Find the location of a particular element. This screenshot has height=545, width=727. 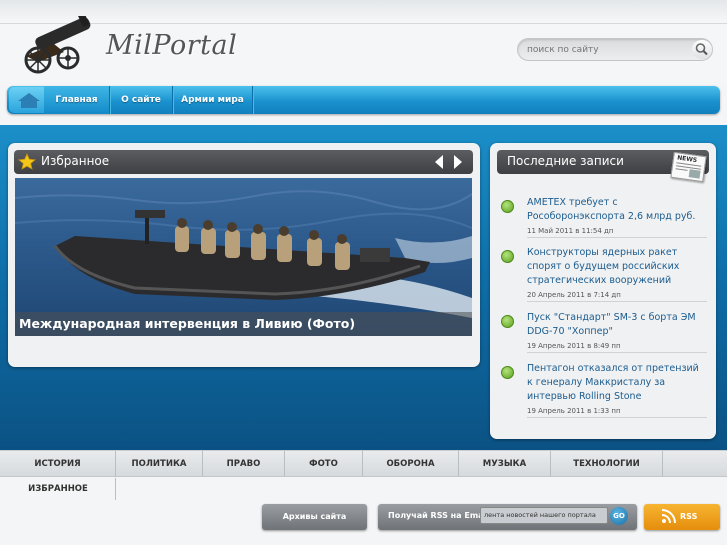

category-defense: ОБОРОНА is located at coordinates (411, 464).